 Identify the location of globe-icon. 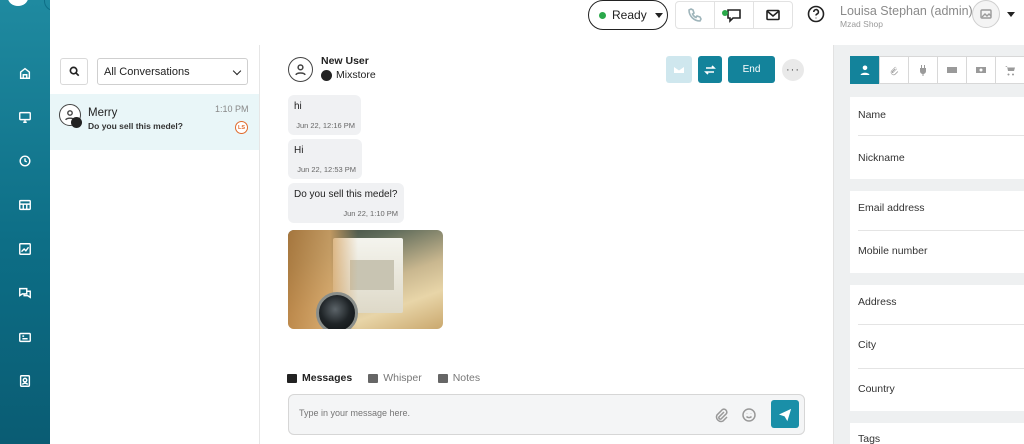
(326, 75).